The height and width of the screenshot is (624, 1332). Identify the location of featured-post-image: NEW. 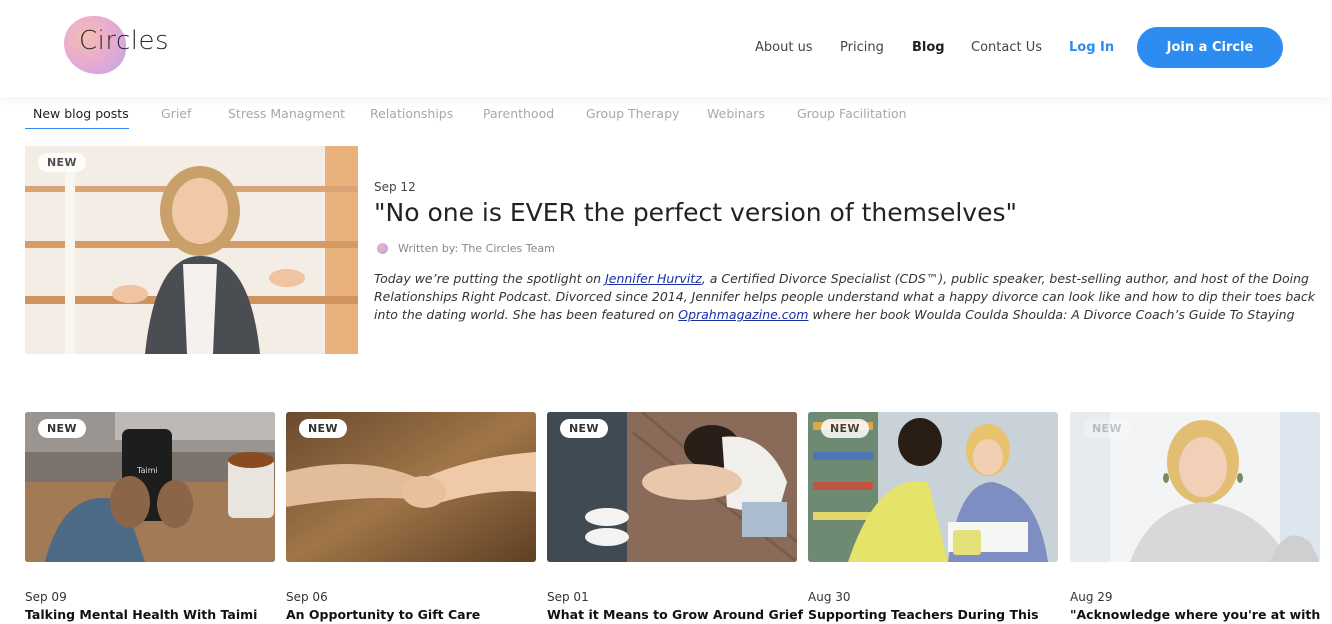
(191, 250).